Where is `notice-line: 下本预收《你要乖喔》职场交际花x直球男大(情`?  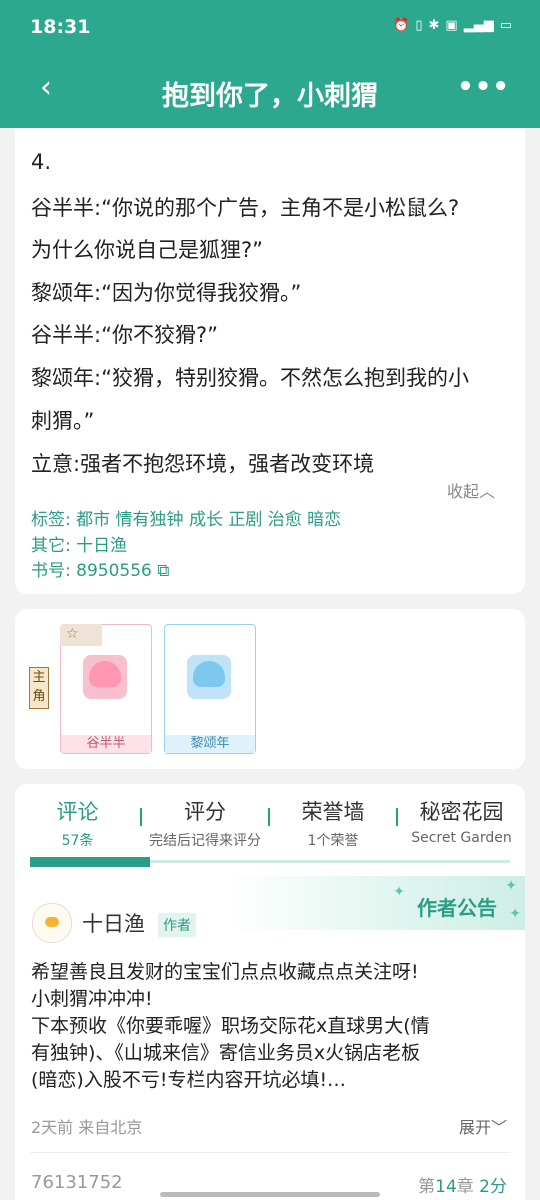 notice-line: 下本预收《你要乖喔》职场交际花x直球男大(情 is located at coordinates (230, 1026).